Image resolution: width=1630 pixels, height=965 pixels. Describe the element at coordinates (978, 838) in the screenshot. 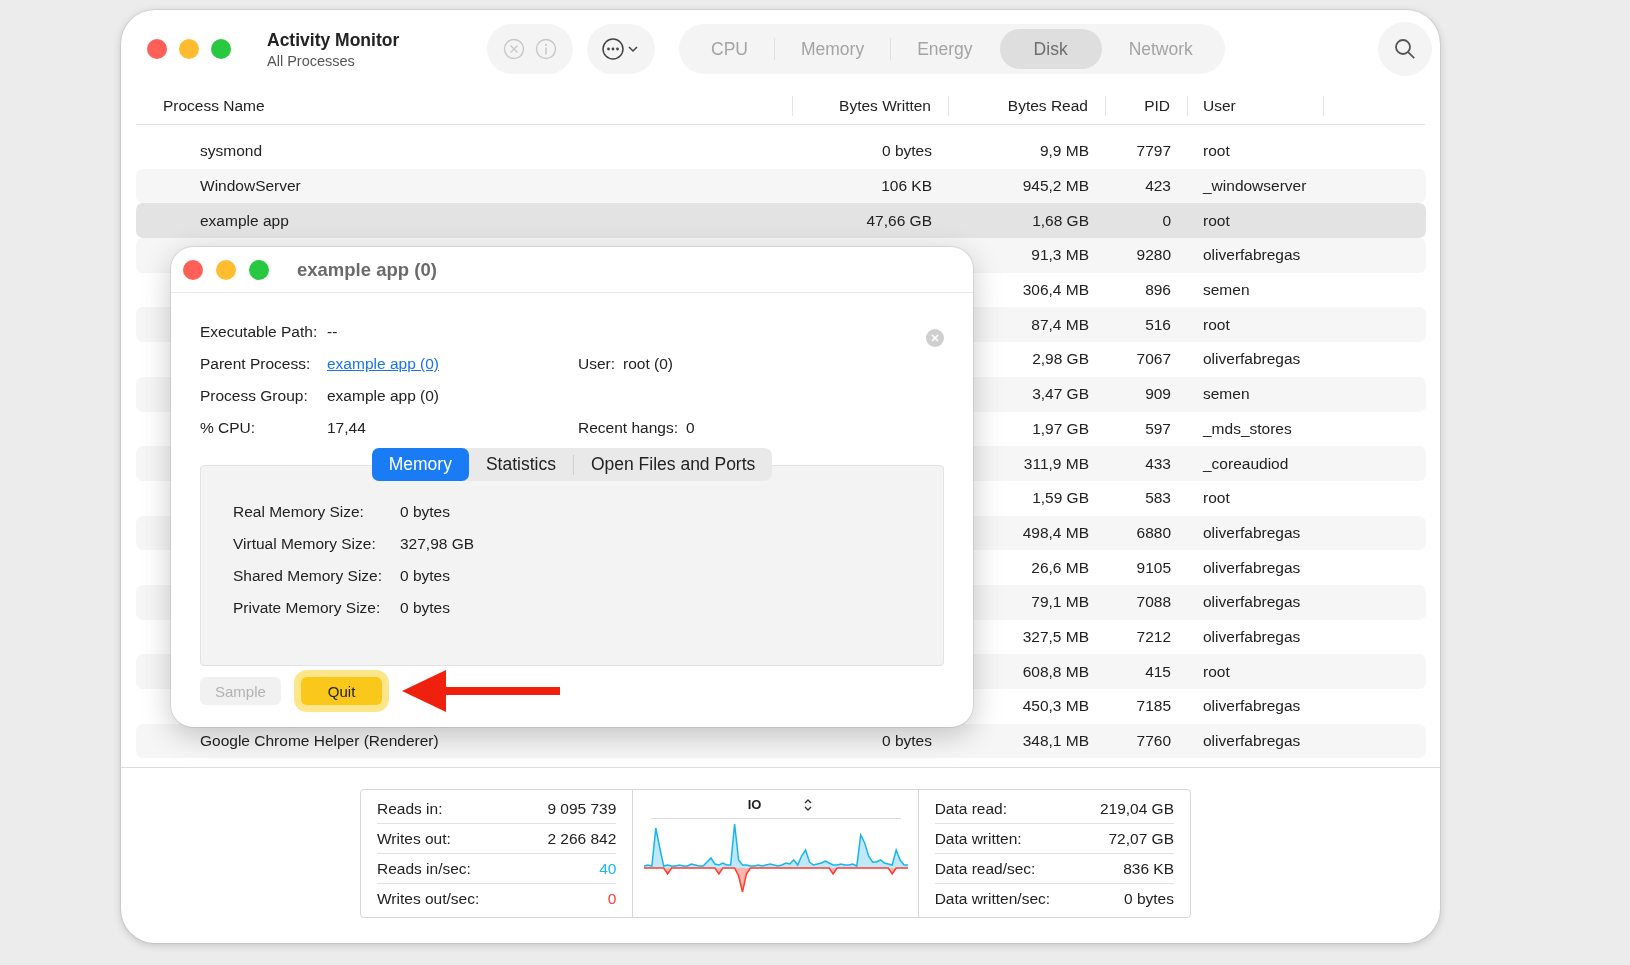

I see `stat-label: Data written:` at that location.